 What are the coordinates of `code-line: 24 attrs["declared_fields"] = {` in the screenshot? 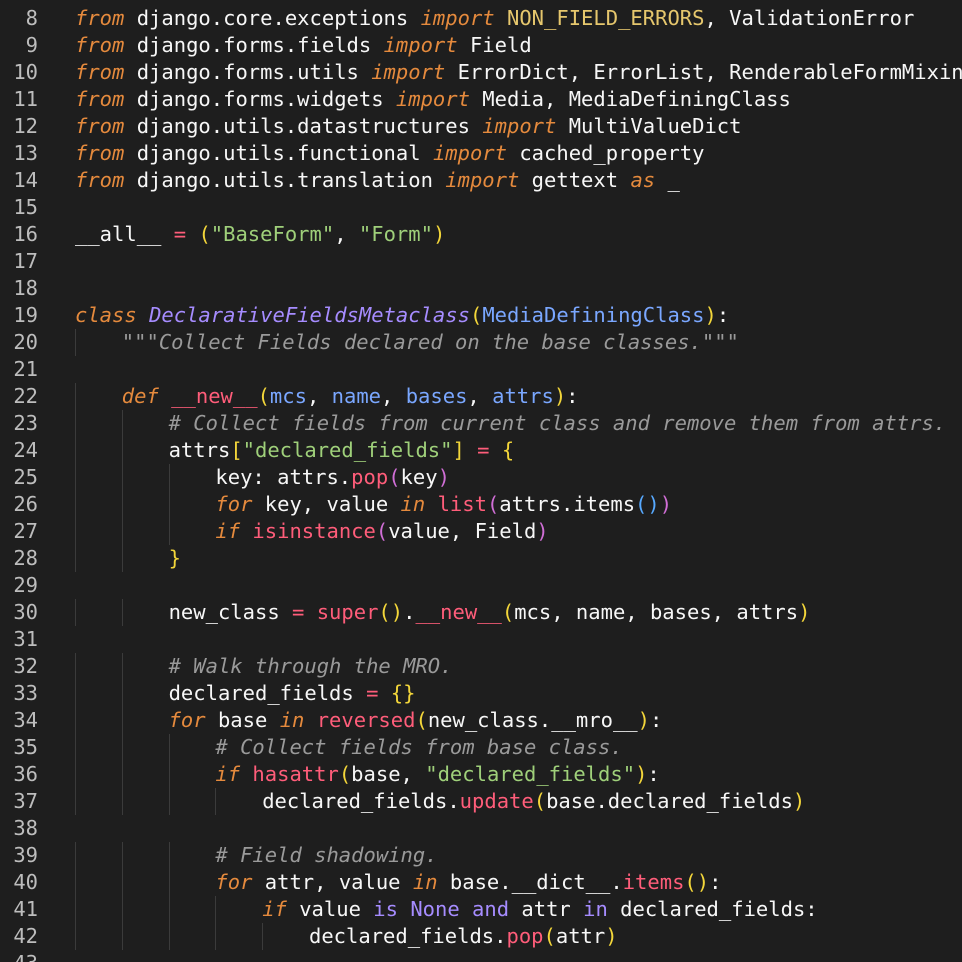 It's located at (481, 450).